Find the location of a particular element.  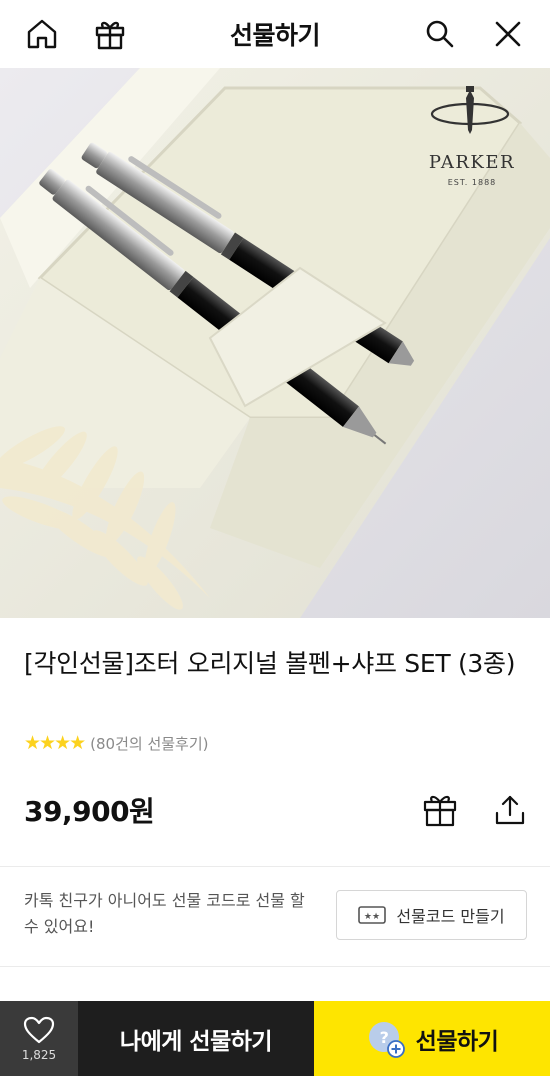

heart-icon is located at coordinates (39, 1029).